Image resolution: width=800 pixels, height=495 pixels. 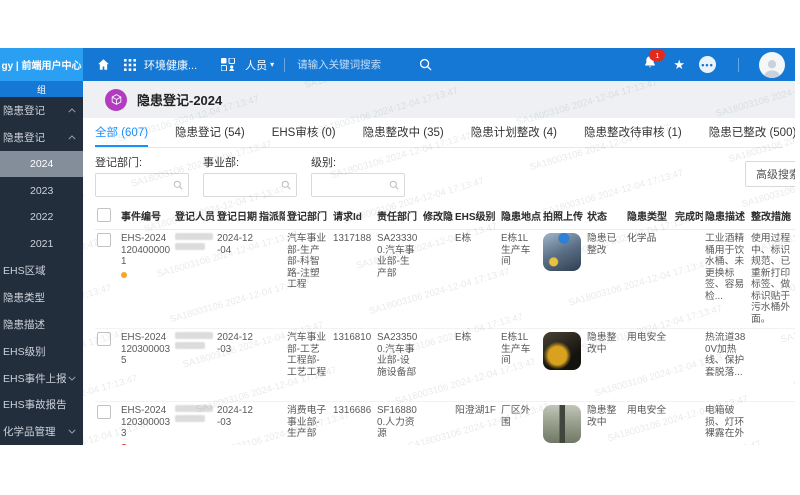 I want to click on photo-cell, so click(x=563, y=279).